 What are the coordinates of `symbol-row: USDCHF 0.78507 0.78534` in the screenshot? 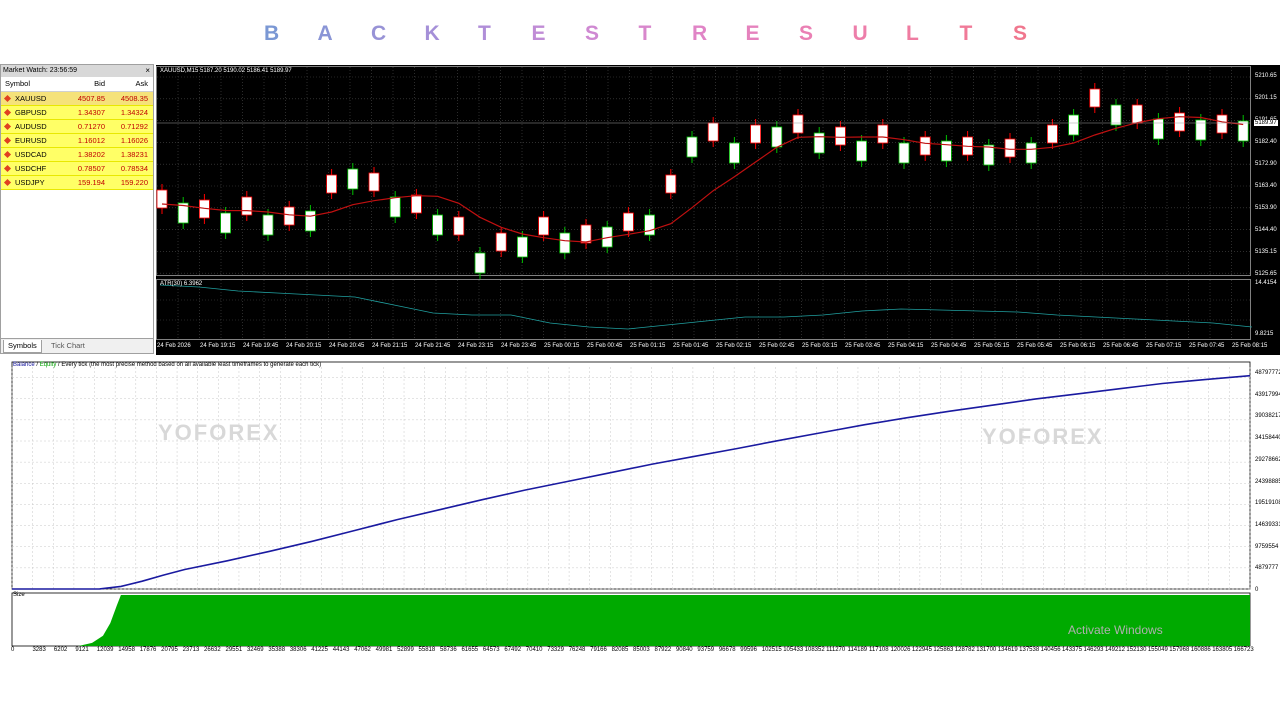 It's located at (77, 169).